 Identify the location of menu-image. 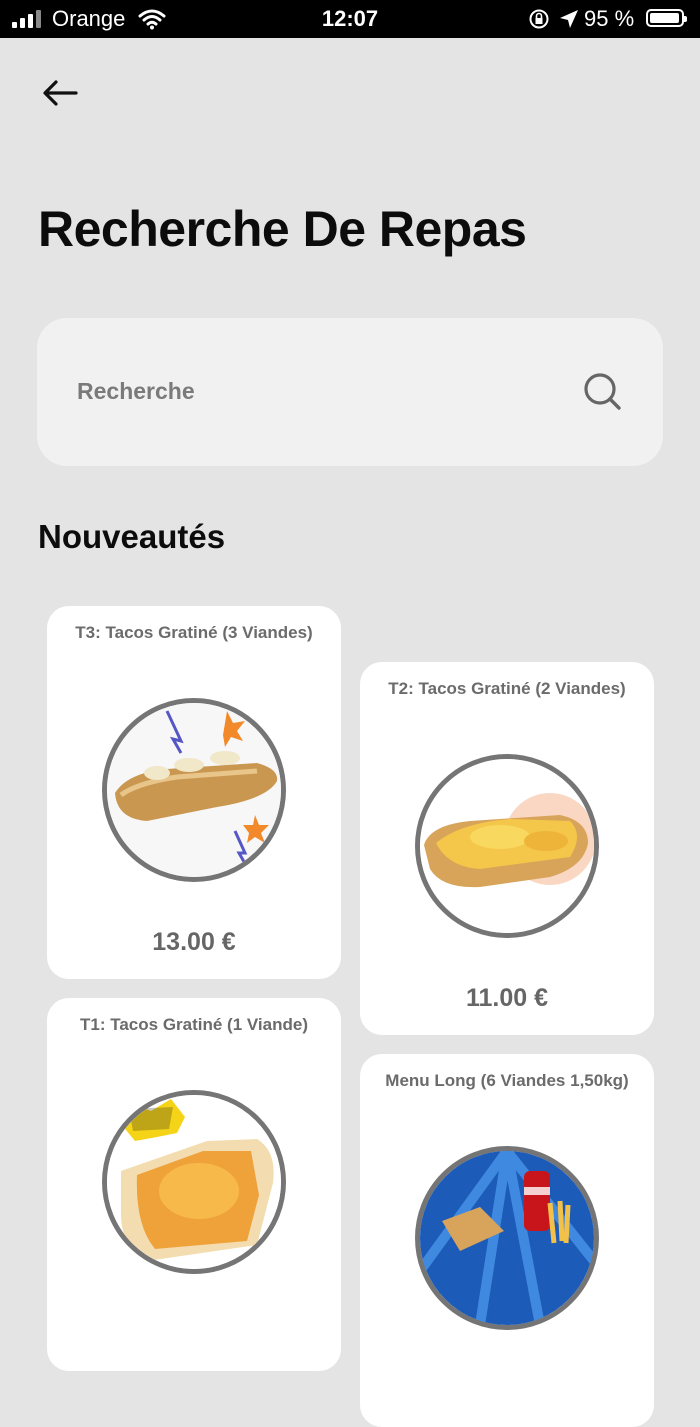
(507, 1238).